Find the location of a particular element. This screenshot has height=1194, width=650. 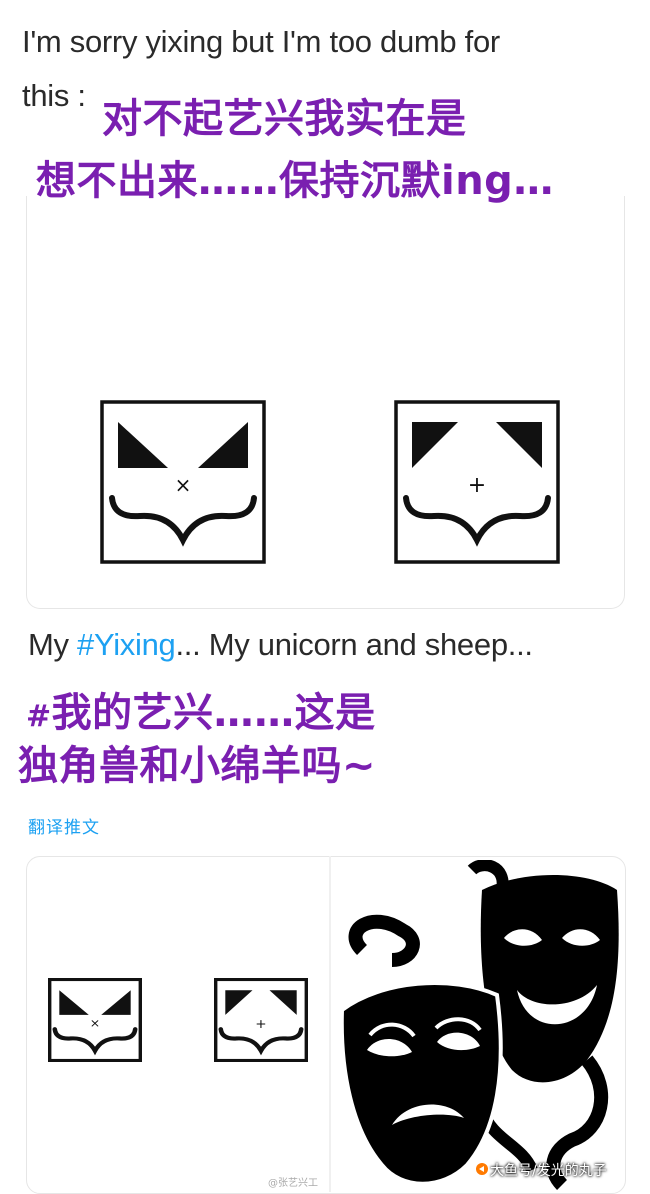

right-logo-small-mark: + is located at coordinates (260, 1025).